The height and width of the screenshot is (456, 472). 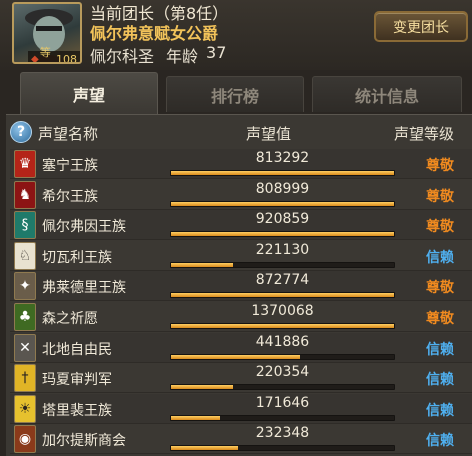 What do you see at coordinates (282, 372) in the screenshot?
I see `reputation-value: 220354` at bounding box center [282, 372].